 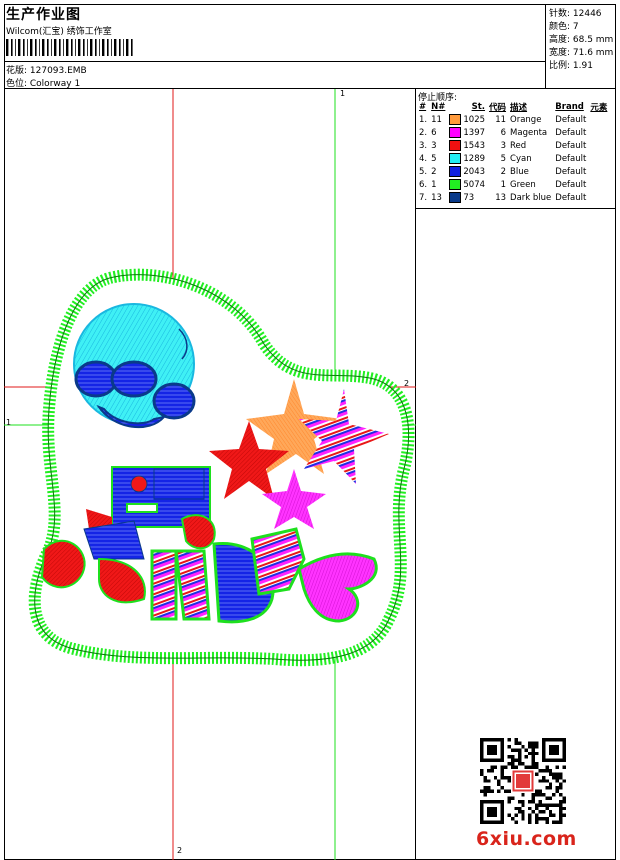 What do you see at coordinates (69, 47) in the screenshot?
I see `barcode-icon` at bounding box center [69, 47].